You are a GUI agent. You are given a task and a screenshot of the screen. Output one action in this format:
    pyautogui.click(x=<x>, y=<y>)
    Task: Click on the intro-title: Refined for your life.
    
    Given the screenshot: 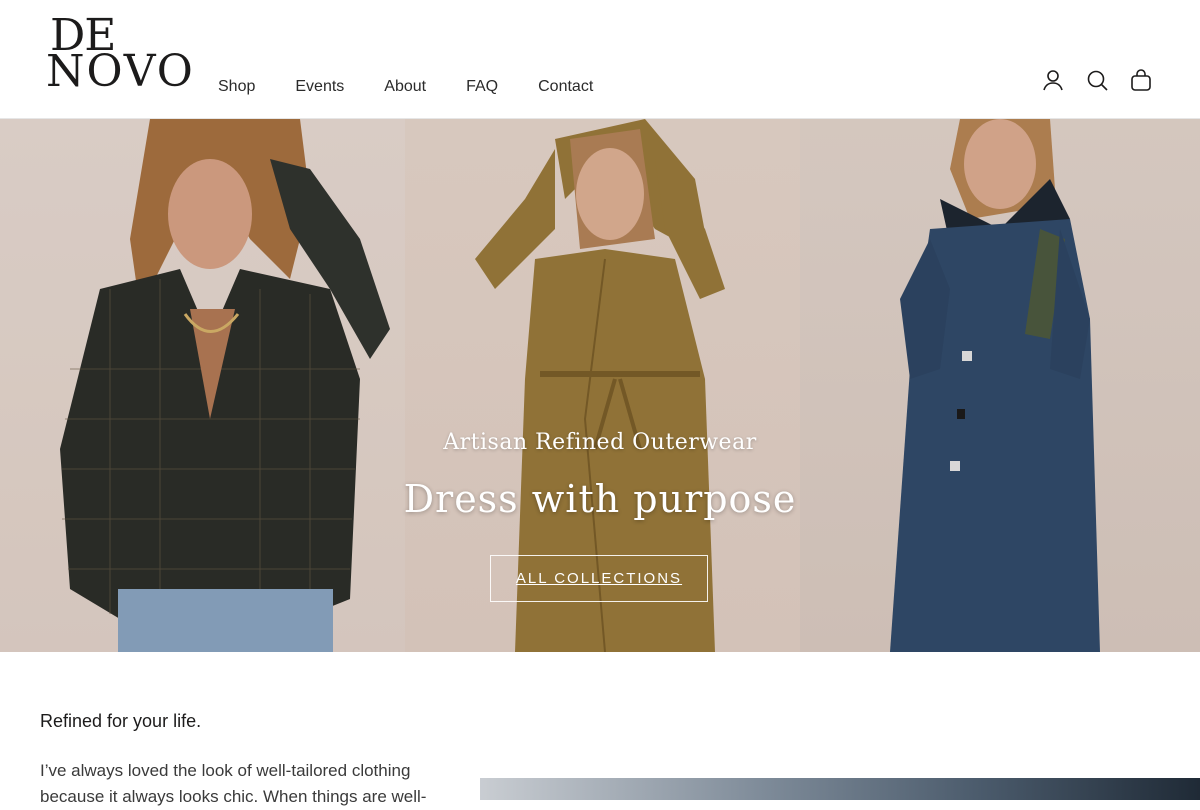 What is the action you would take?
    pyautogui.click(x=121, y=721)
    